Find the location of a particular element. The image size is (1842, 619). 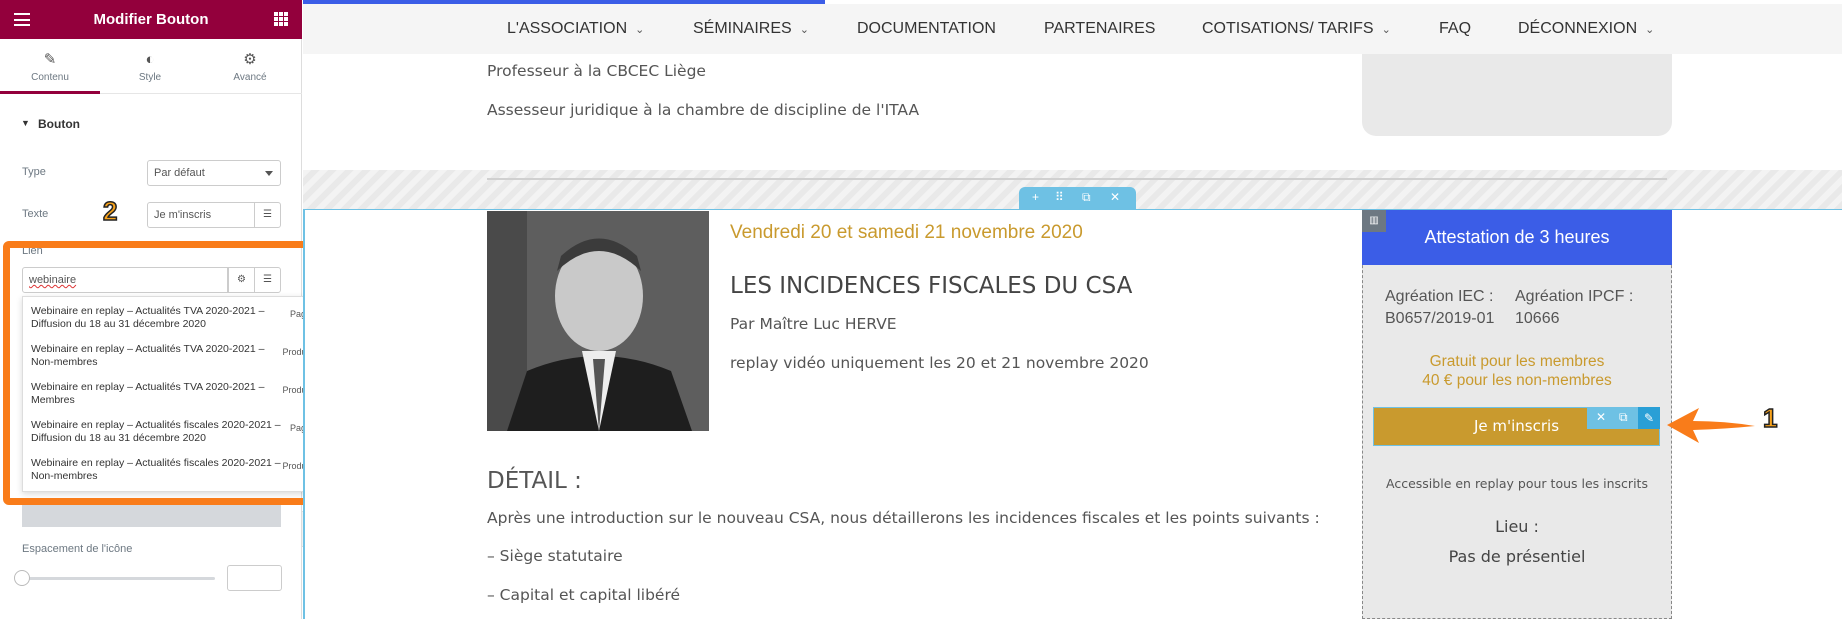

section-toggle-button: ▼ Bouton is located at coordinates (151, 125).